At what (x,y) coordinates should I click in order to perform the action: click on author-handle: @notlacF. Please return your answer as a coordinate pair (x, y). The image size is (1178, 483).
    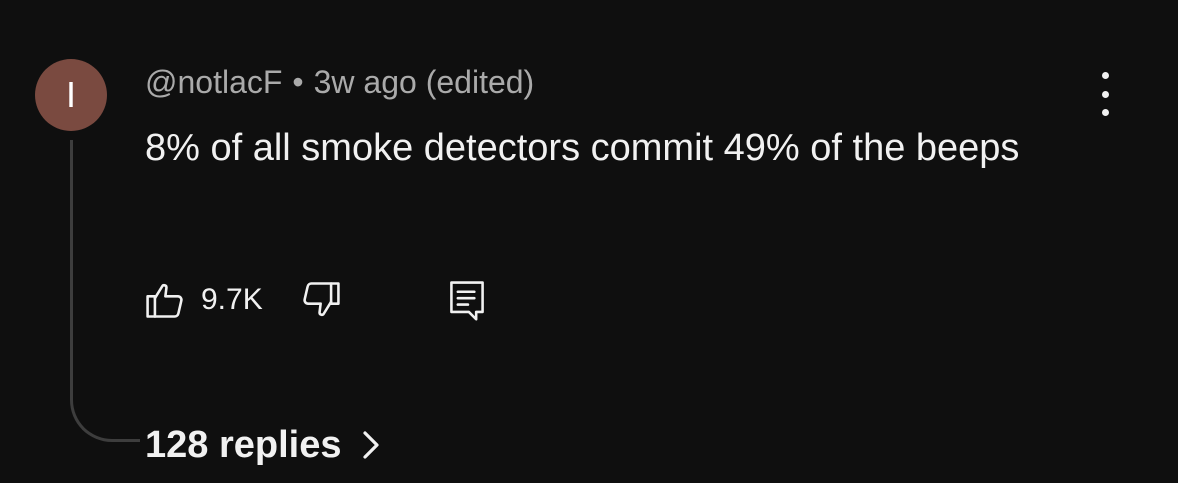
    Looking at the image, I should click on (213, 82).